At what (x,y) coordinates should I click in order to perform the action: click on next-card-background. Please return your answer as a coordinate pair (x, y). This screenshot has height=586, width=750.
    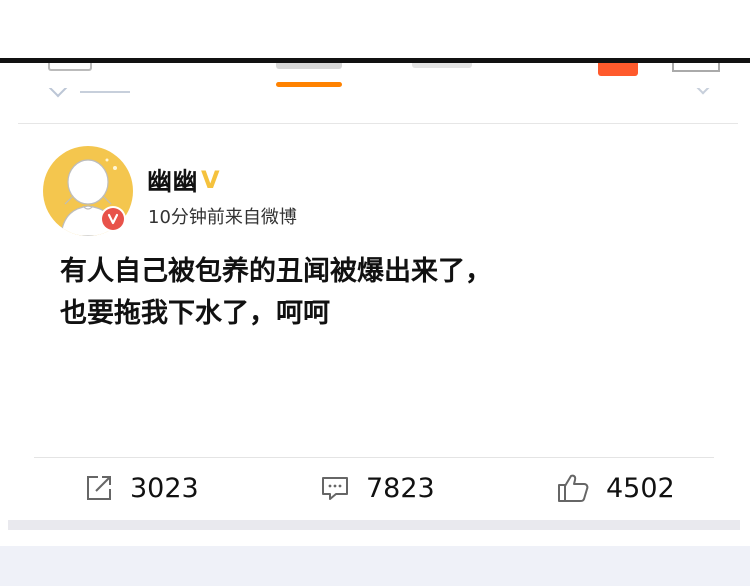
    Looking at the image, I should click on (375, 566).